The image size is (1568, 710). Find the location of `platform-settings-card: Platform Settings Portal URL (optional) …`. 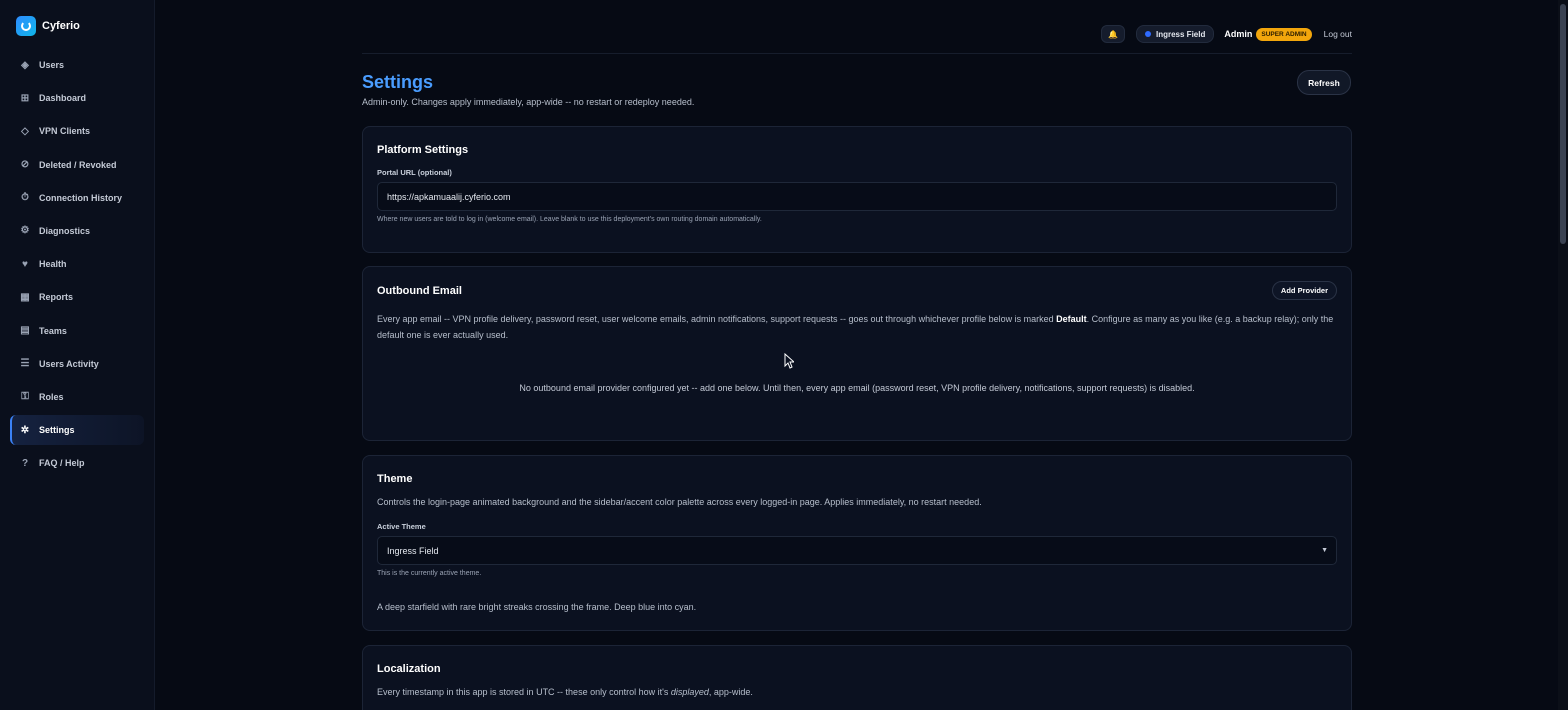

platform-settings-card: Platform Settings Portal URL (optional) … is located at coordinates (857, 189).